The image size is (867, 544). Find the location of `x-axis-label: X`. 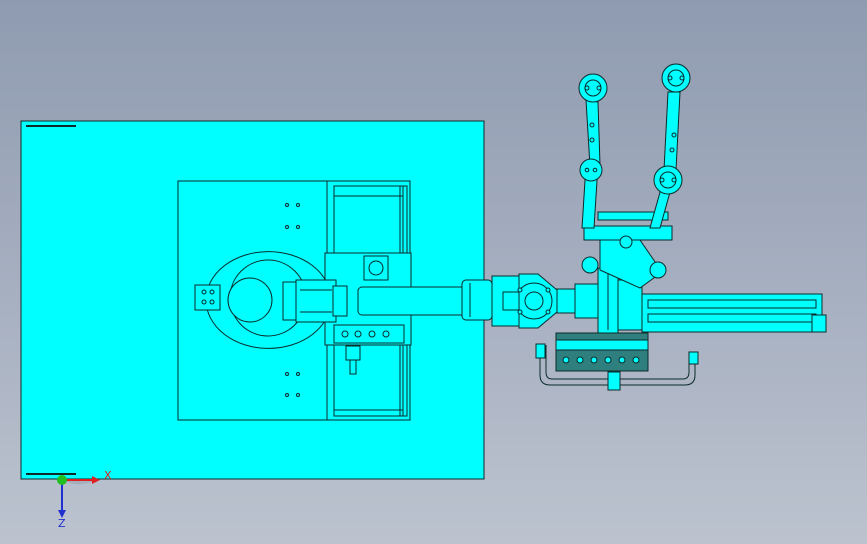

x-axis-label: X is located at coordinates (108, 475).